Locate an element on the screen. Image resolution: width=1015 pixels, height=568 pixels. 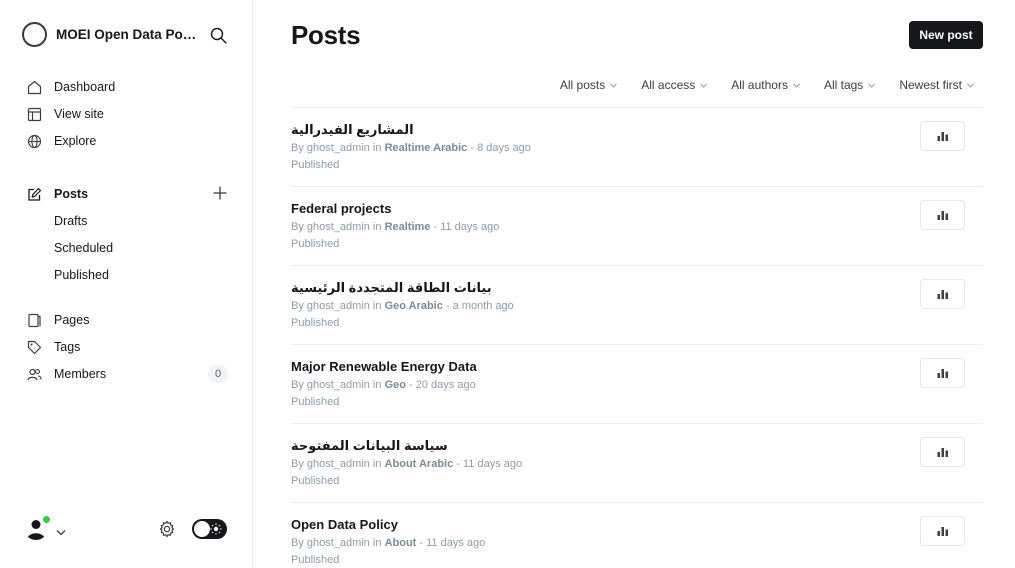
filter-access: All access is located at coordinates (674, 85).